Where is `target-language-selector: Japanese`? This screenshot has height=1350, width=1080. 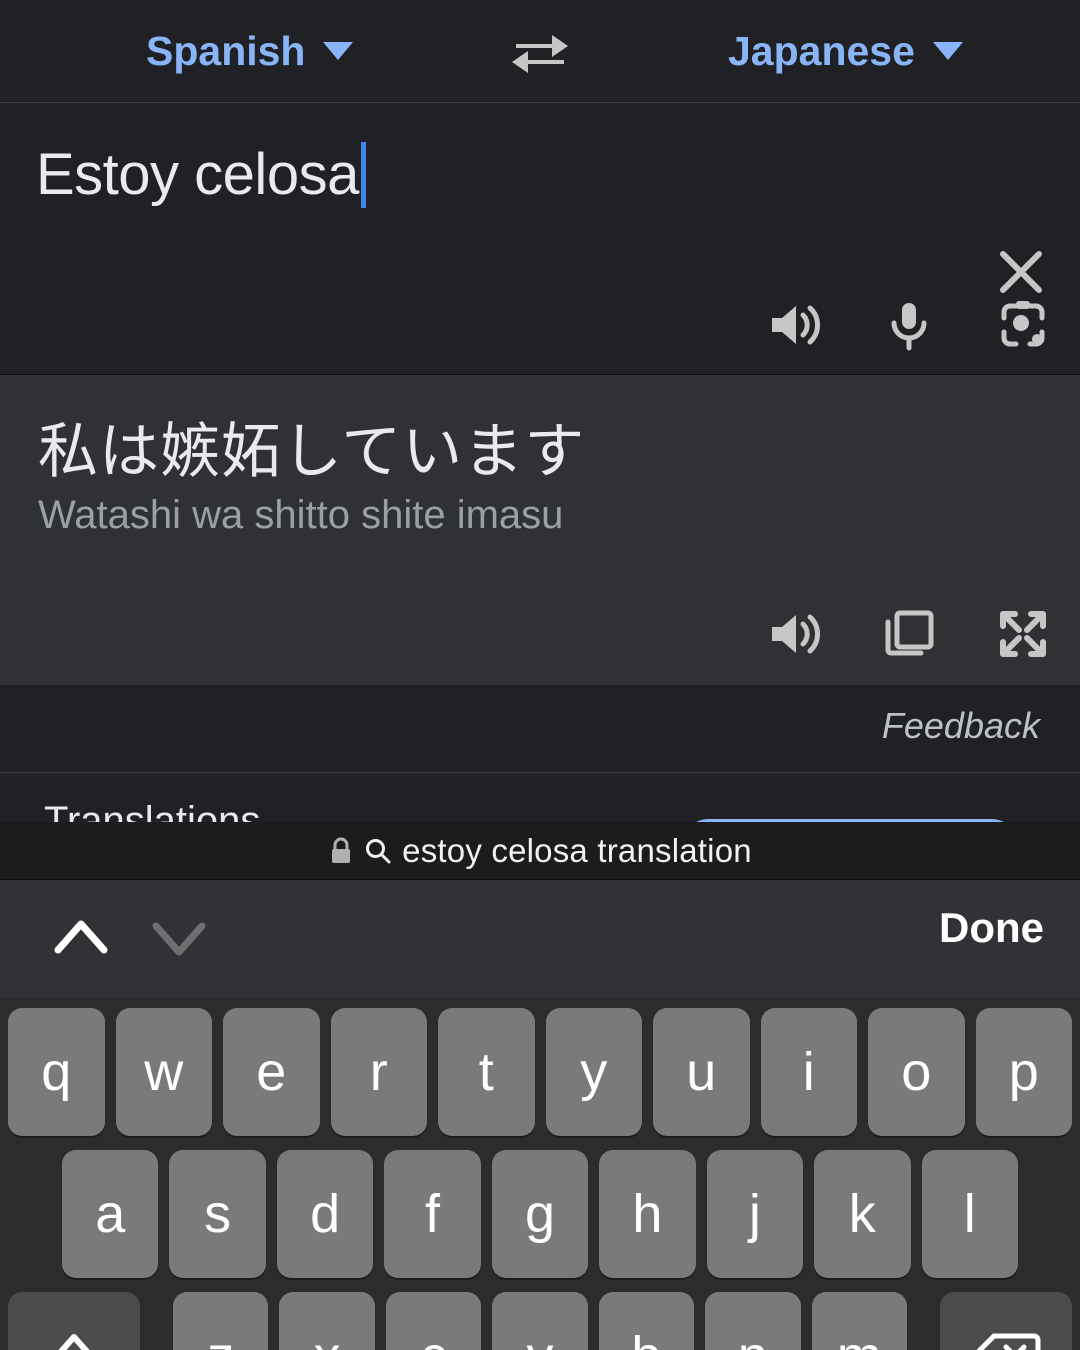 target-language-selector: Japanese is located at coordinates (845, 51).